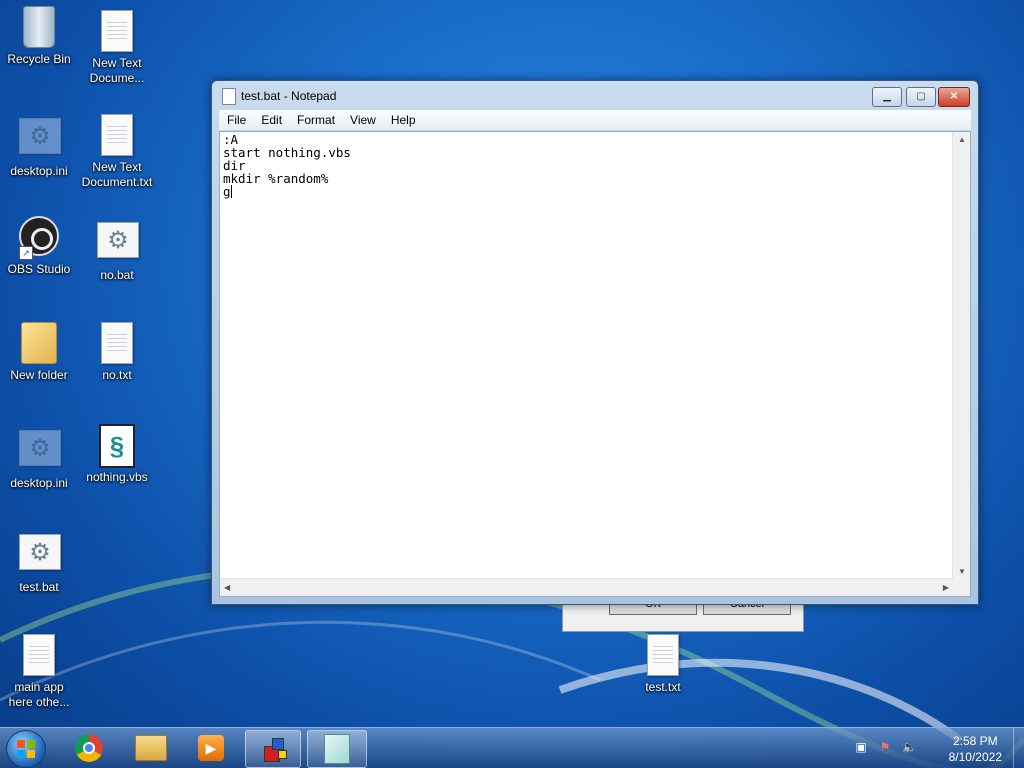 The image size is (1024, 768). I want to click on taskbar-notepad, so click(337, 749).